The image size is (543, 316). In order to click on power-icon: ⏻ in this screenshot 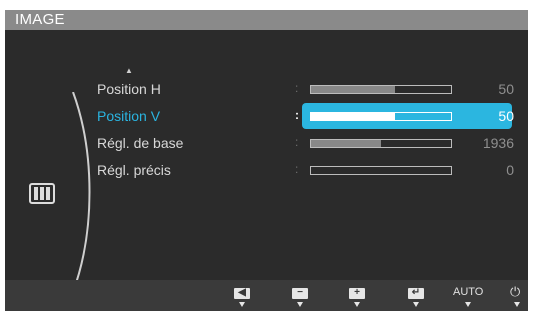, I will do `click(515, 292)`.